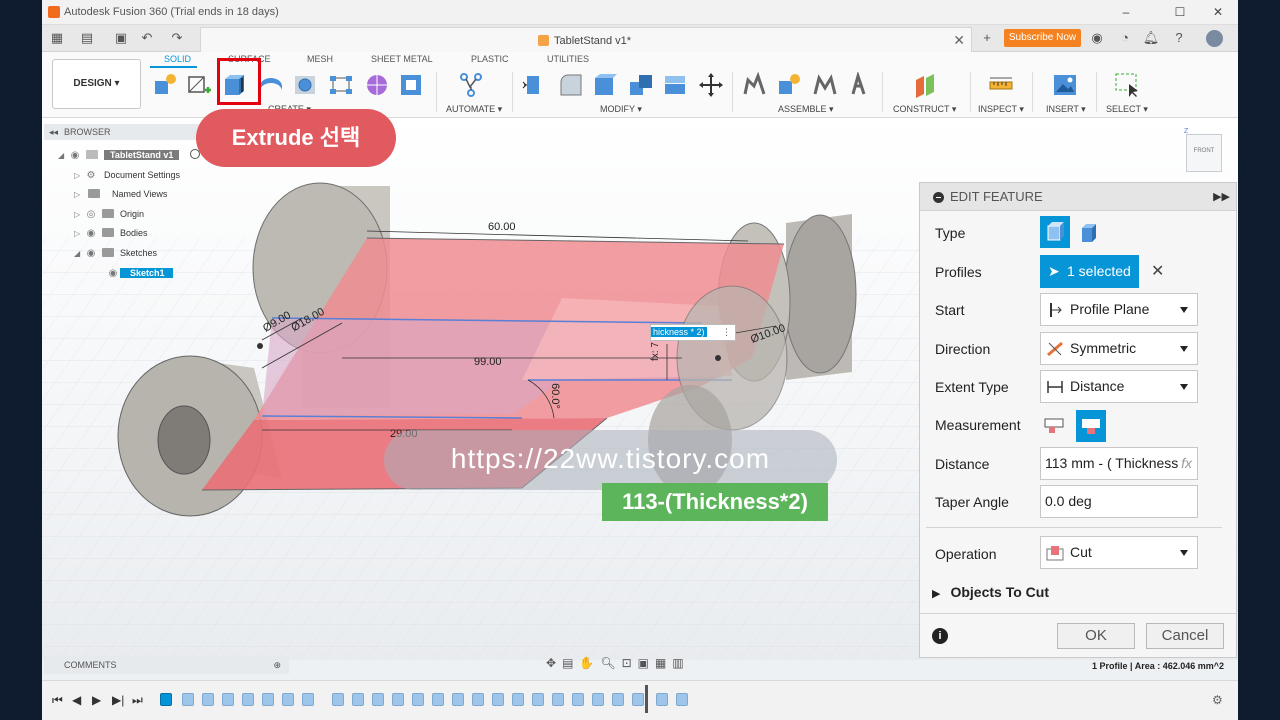 The width and height of the screenshot is (1280, 720). I want to click on insert-image-icon, so click(1065, 85).